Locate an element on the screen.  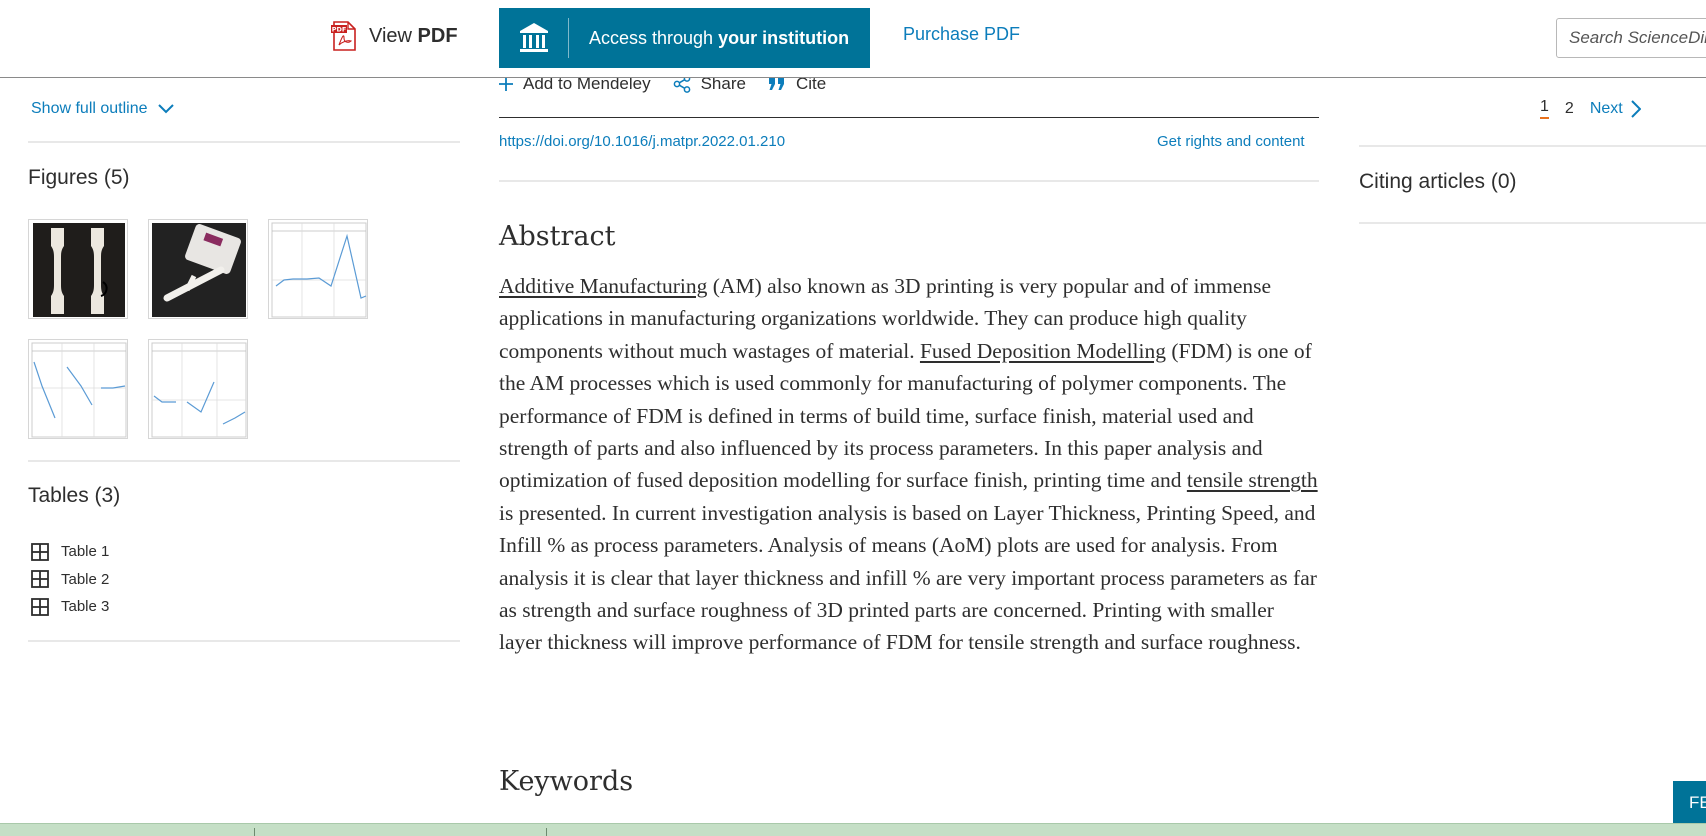
table-link-label: Table 2 is located at coordinates (85, 579).